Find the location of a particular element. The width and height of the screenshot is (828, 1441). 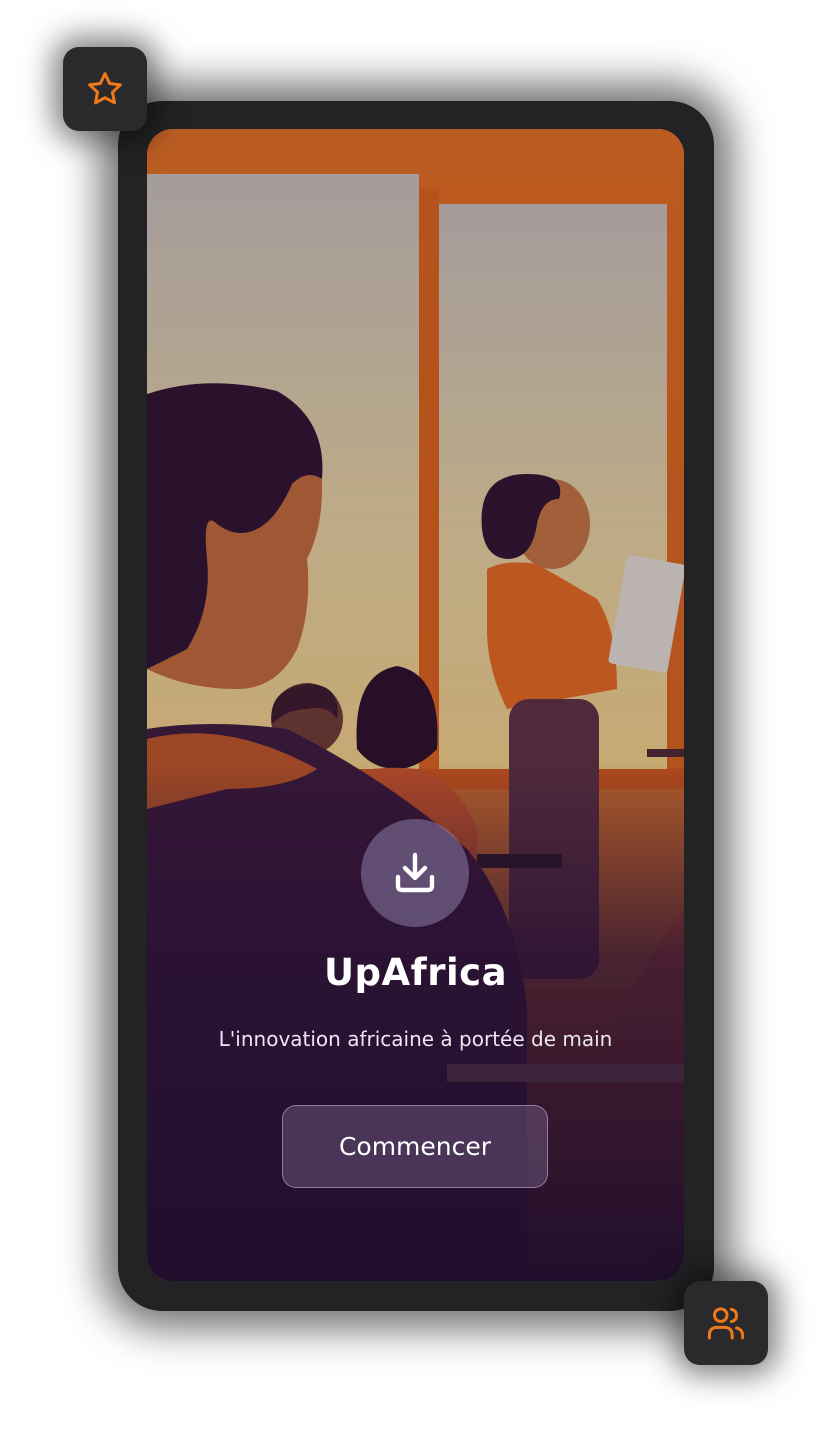

download-badge is located at coordinates (415, 873).